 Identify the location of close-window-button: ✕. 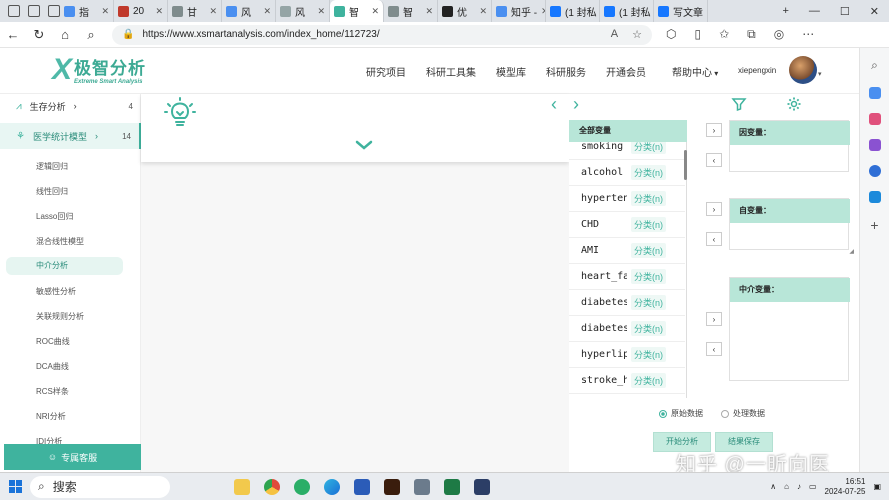
(874, 11).